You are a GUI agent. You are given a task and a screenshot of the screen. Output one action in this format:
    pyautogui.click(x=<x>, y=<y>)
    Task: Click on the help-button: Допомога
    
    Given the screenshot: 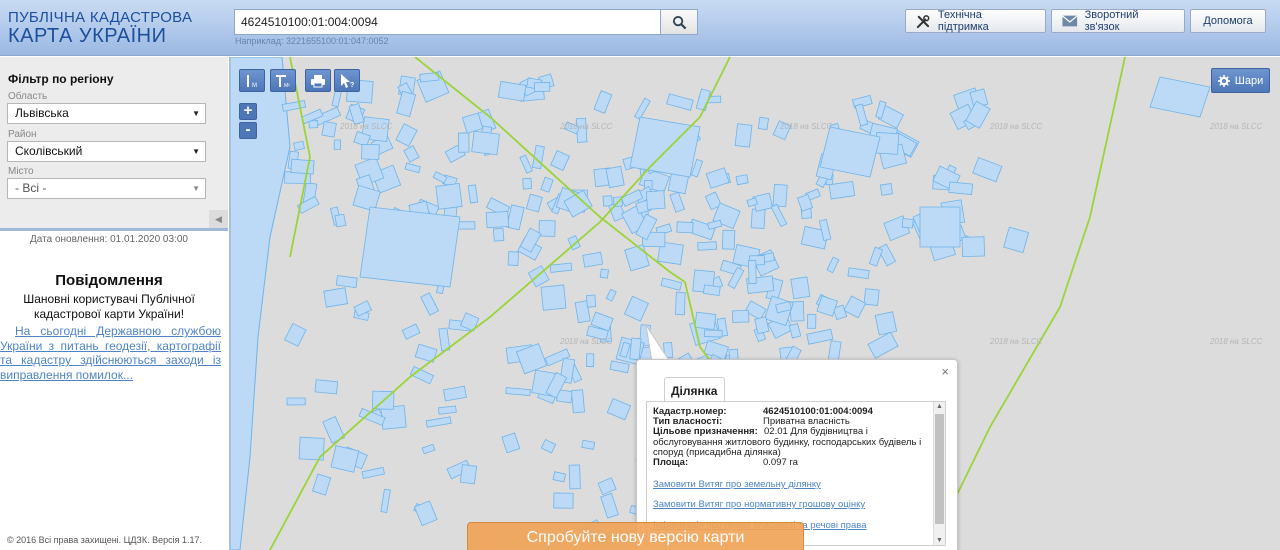 What is the action you would take?
    pyautogui.click(x=1228, y=21)
    